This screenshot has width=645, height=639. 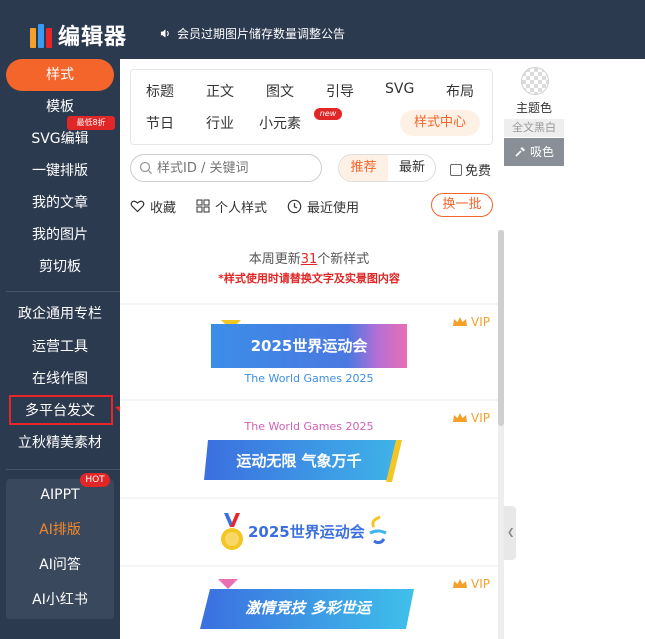 What do you see at coordinates (60, 600) in the screenshot?
I see `sidebar-item-ai-xiaohongshu: AI小红书` at bounding box center [60, 600].